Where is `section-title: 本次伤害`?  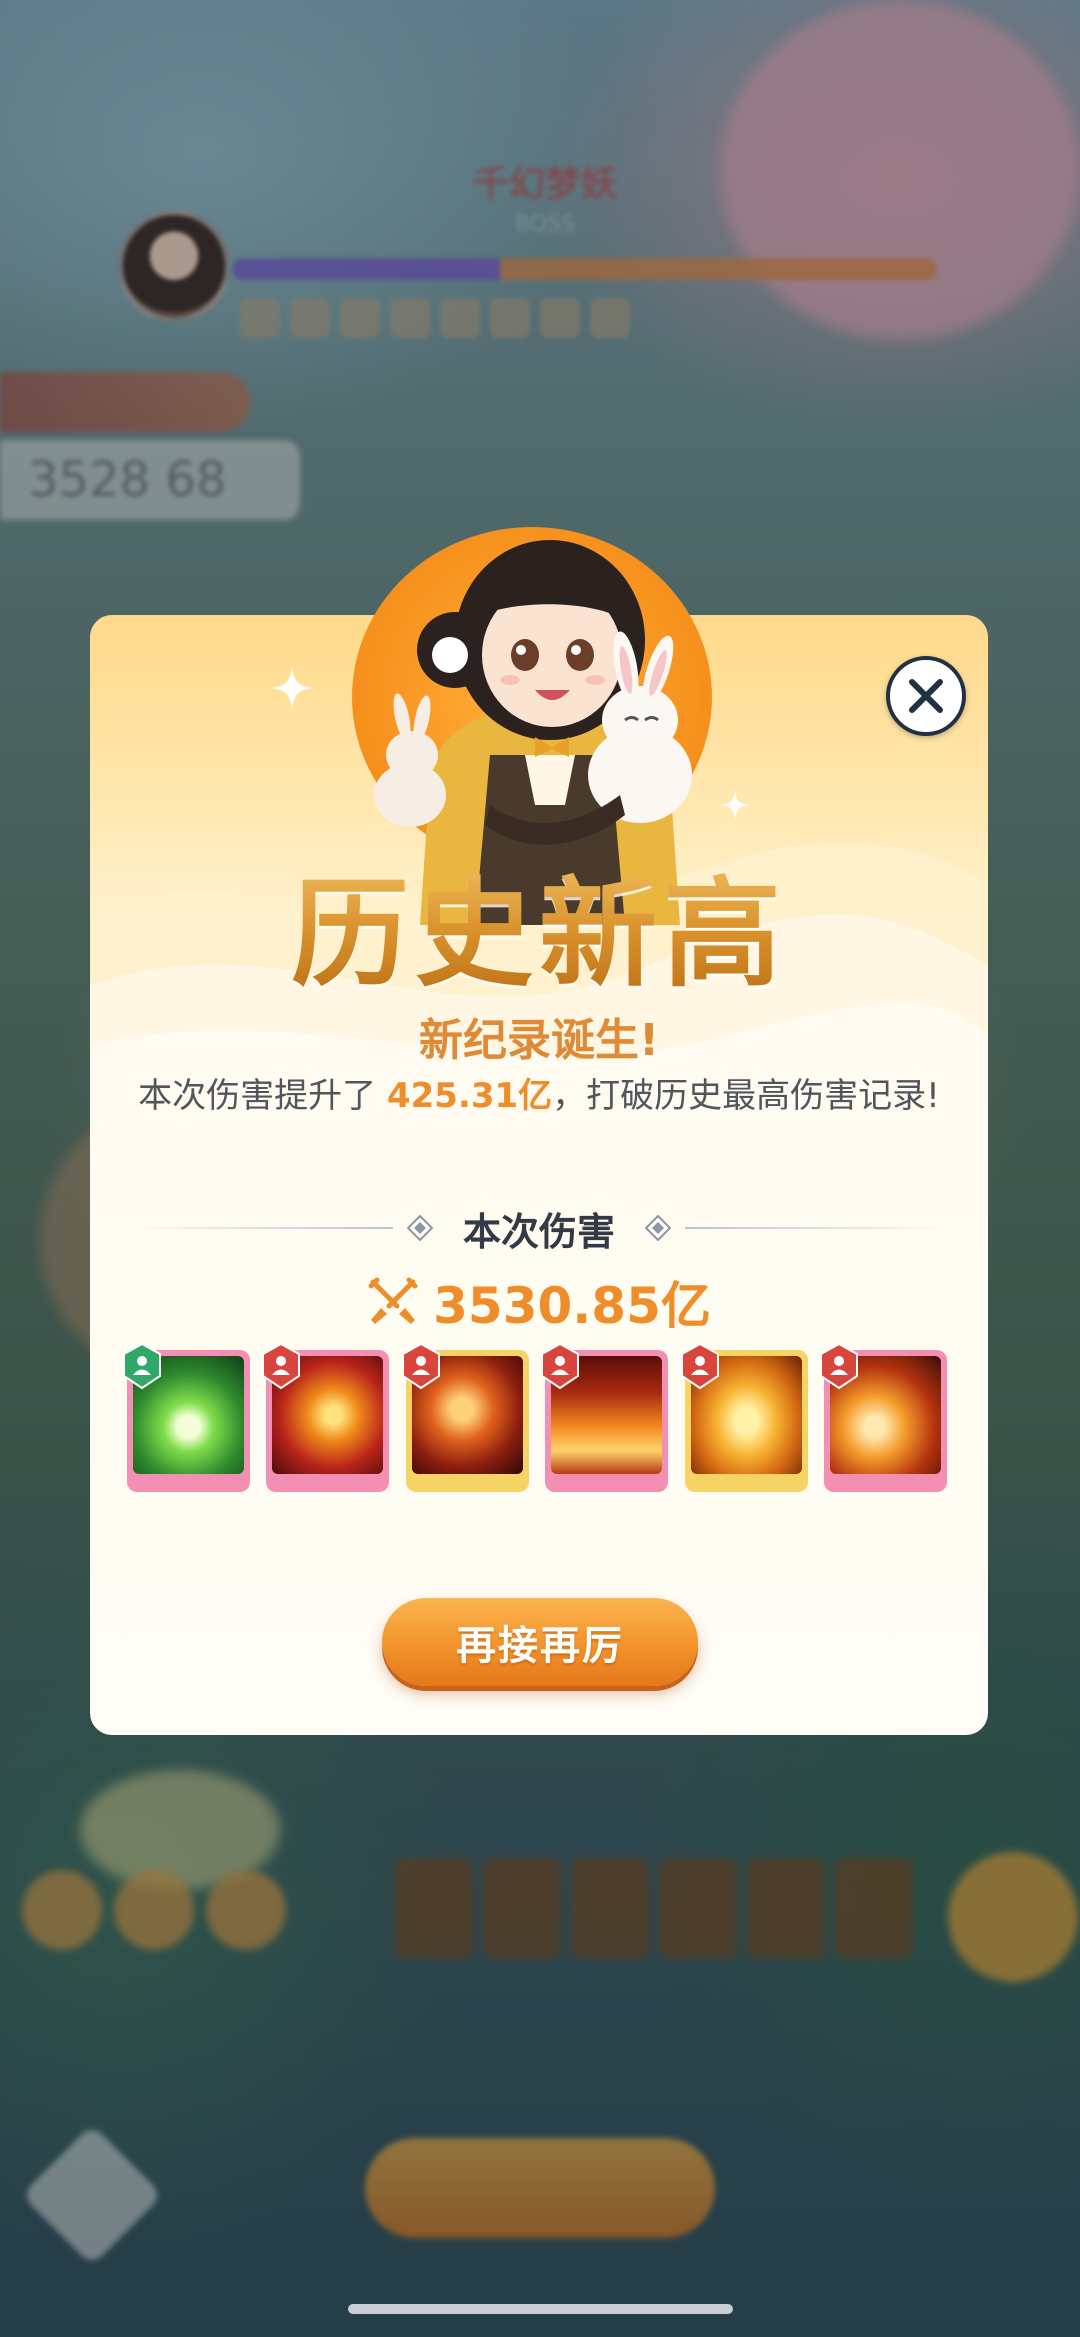
section-title: 本次伤害 is located at coordinates (539, 1231).